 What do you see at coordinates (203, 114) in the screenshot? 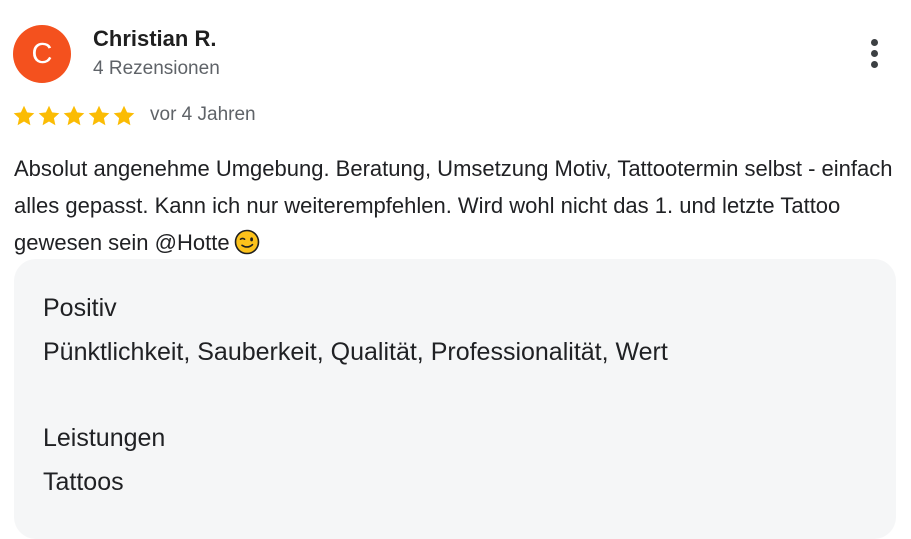
I see `review-date: vor 4 Jahren` at bounding box center [203, 114].